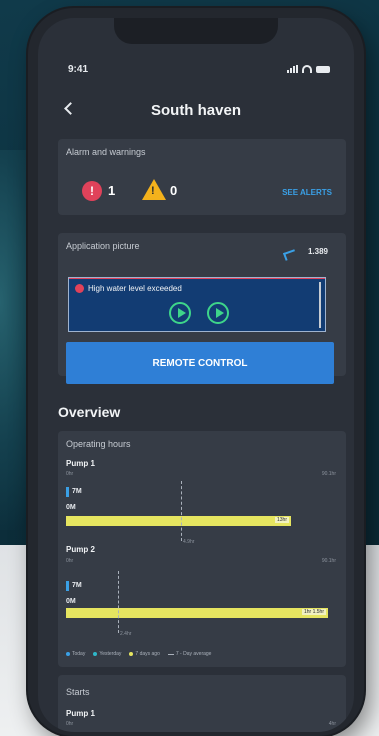 This screenshot has width=379, height=736. What do you see at coordinates (328, 474) in the screenshot?
I see `pump-1-axis-max: 90.1hr` at bounding box center [328, 474].